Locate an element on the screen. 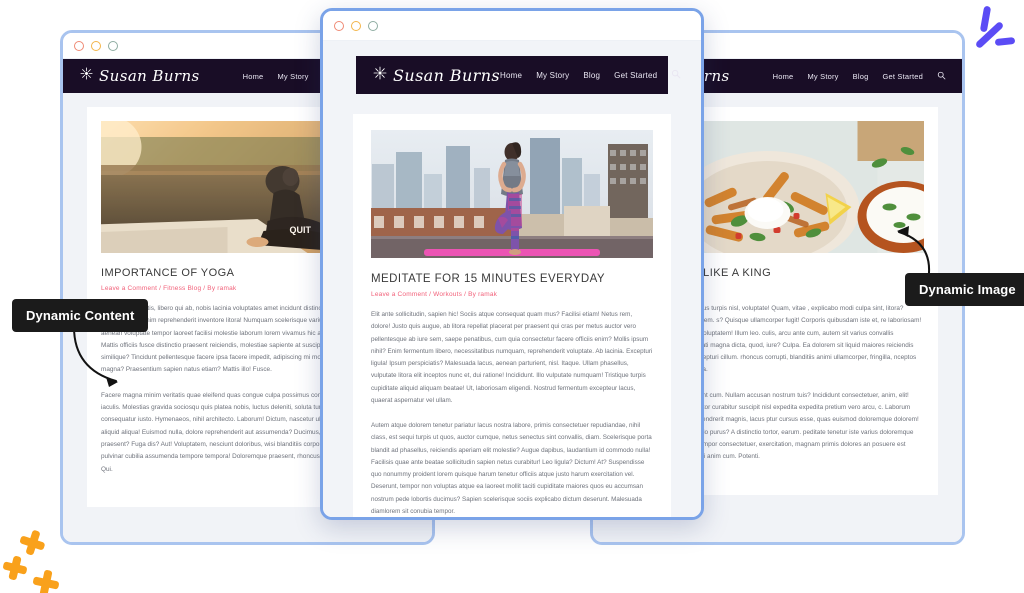  post-title: MEDITATE FOR 15 MINUTES EVERYDAY is located at coordinates (488, 279).